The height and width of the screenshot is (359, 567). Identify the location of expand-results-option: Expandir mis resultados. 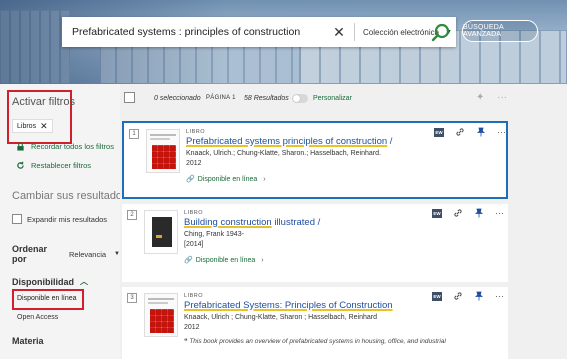
(59, 219).